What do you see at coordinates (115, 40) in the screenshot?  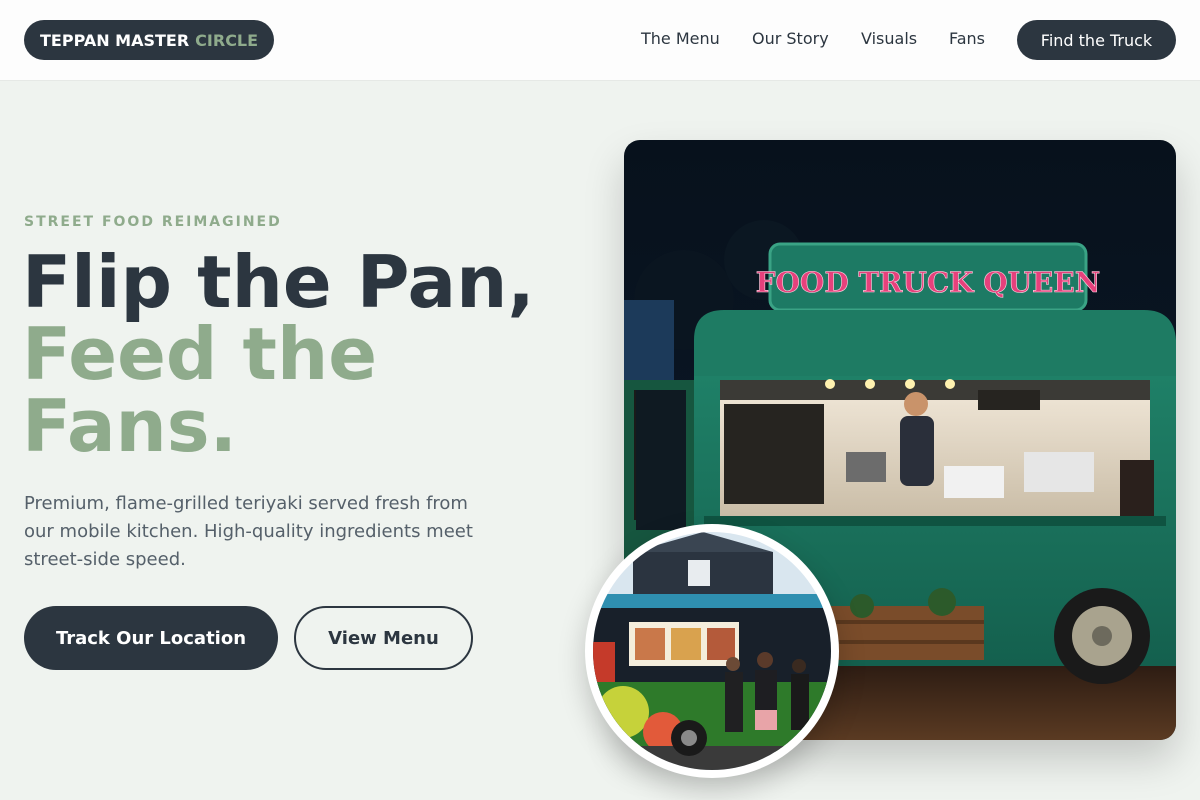 I see `logo-main-text: TEPPAN MASTER` at bounding box center [115, 40].